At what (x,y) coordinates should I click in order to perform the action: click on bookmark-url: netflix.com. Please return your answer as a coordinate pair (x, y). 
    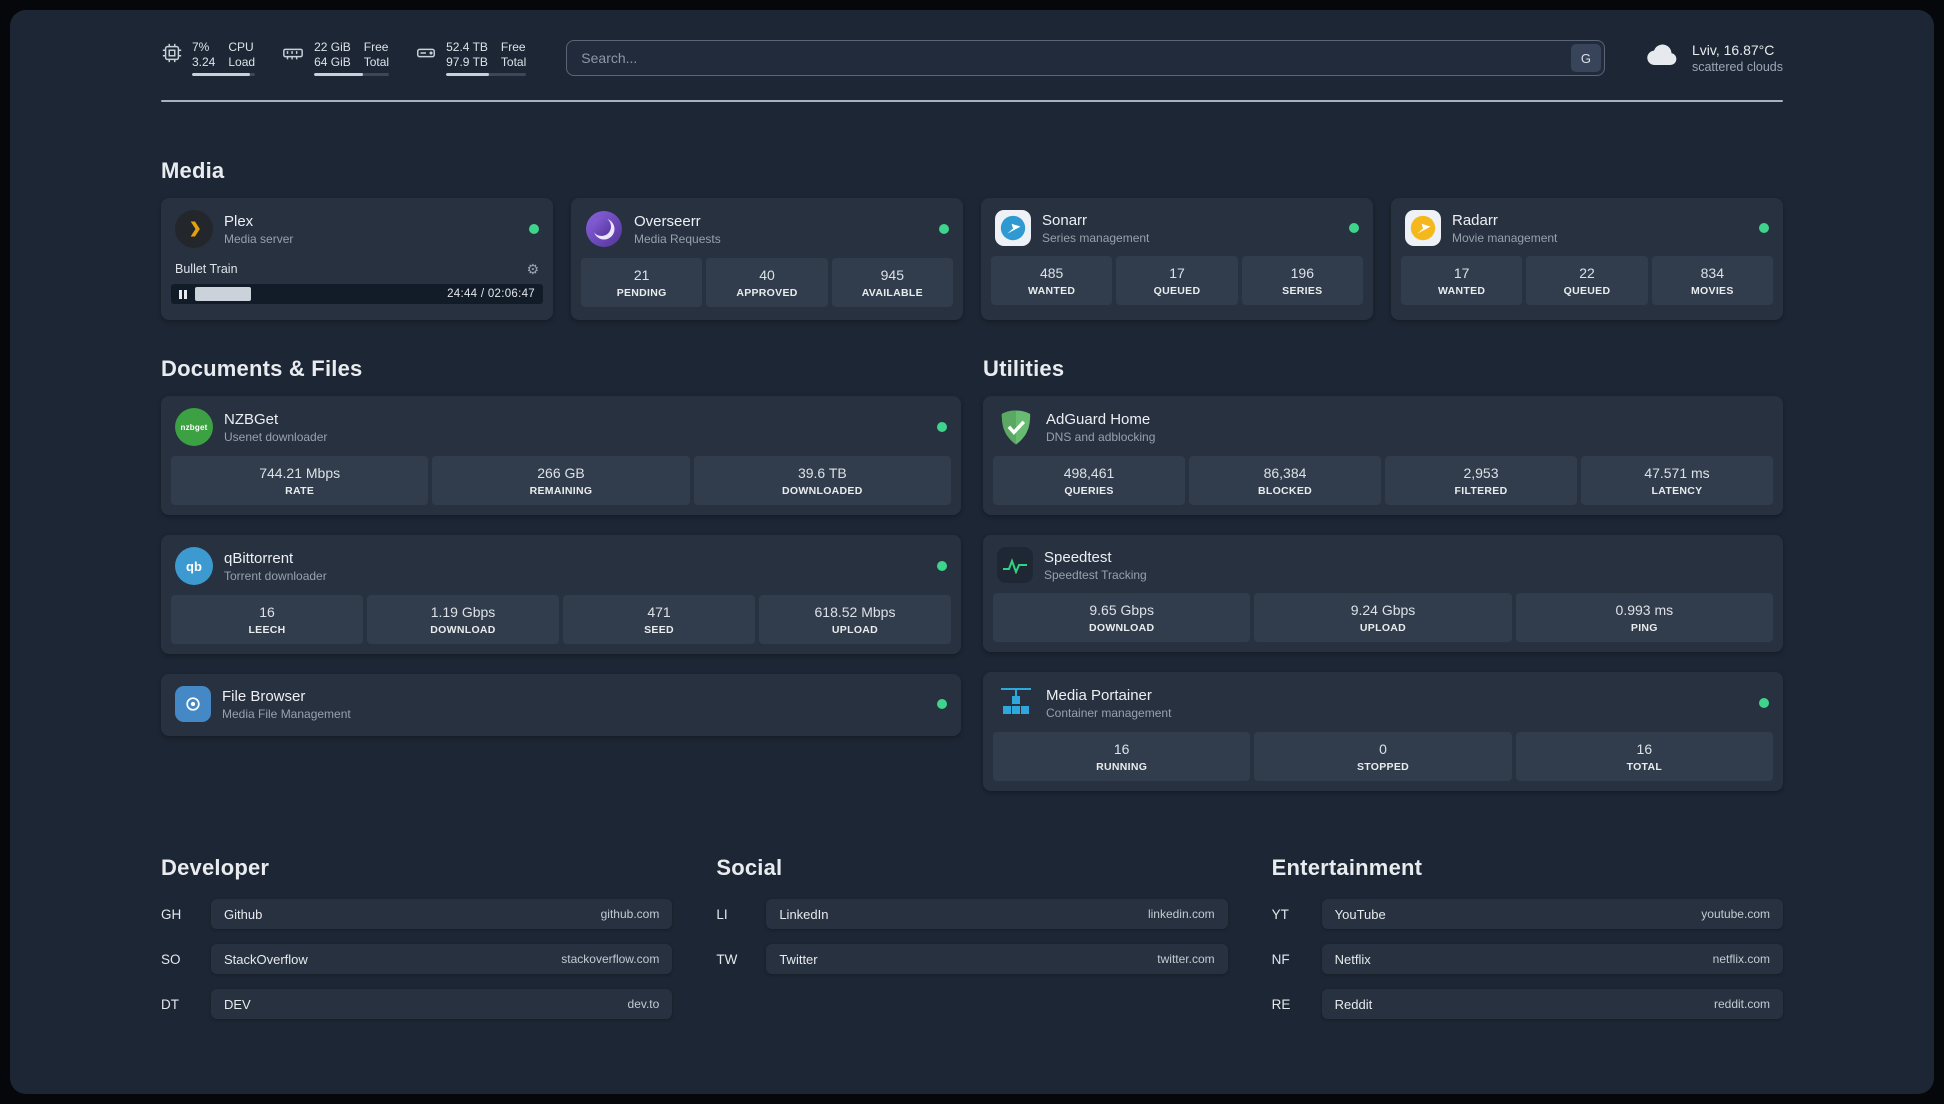
    Looking at the image, I should click on (1741, 959).